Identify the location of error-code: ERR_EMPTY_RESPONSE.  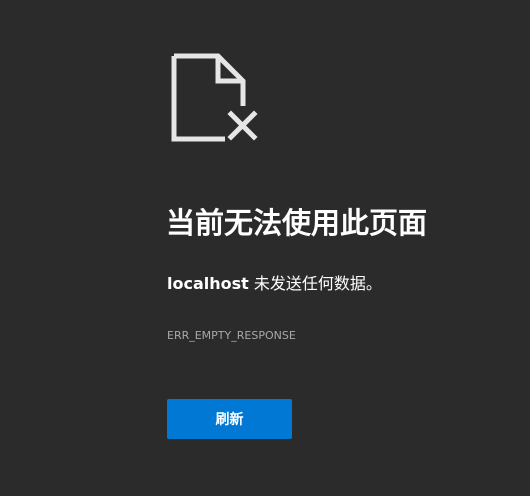
(231, 335).